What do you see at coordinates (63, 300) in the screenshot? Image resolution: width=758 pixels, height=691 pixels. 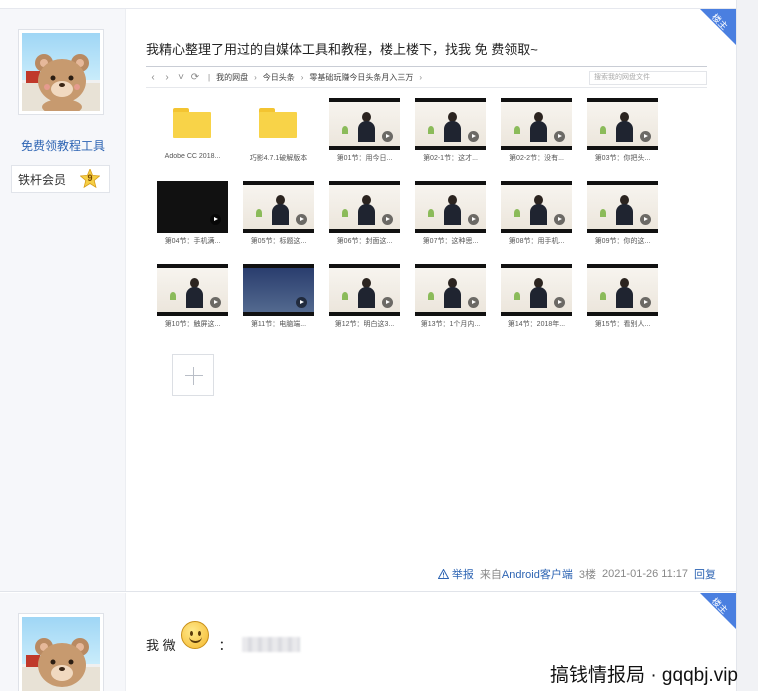 I see `author-sidebar: 免费领教程工具 铁杆会员 9` at bounding box center [63, 300].